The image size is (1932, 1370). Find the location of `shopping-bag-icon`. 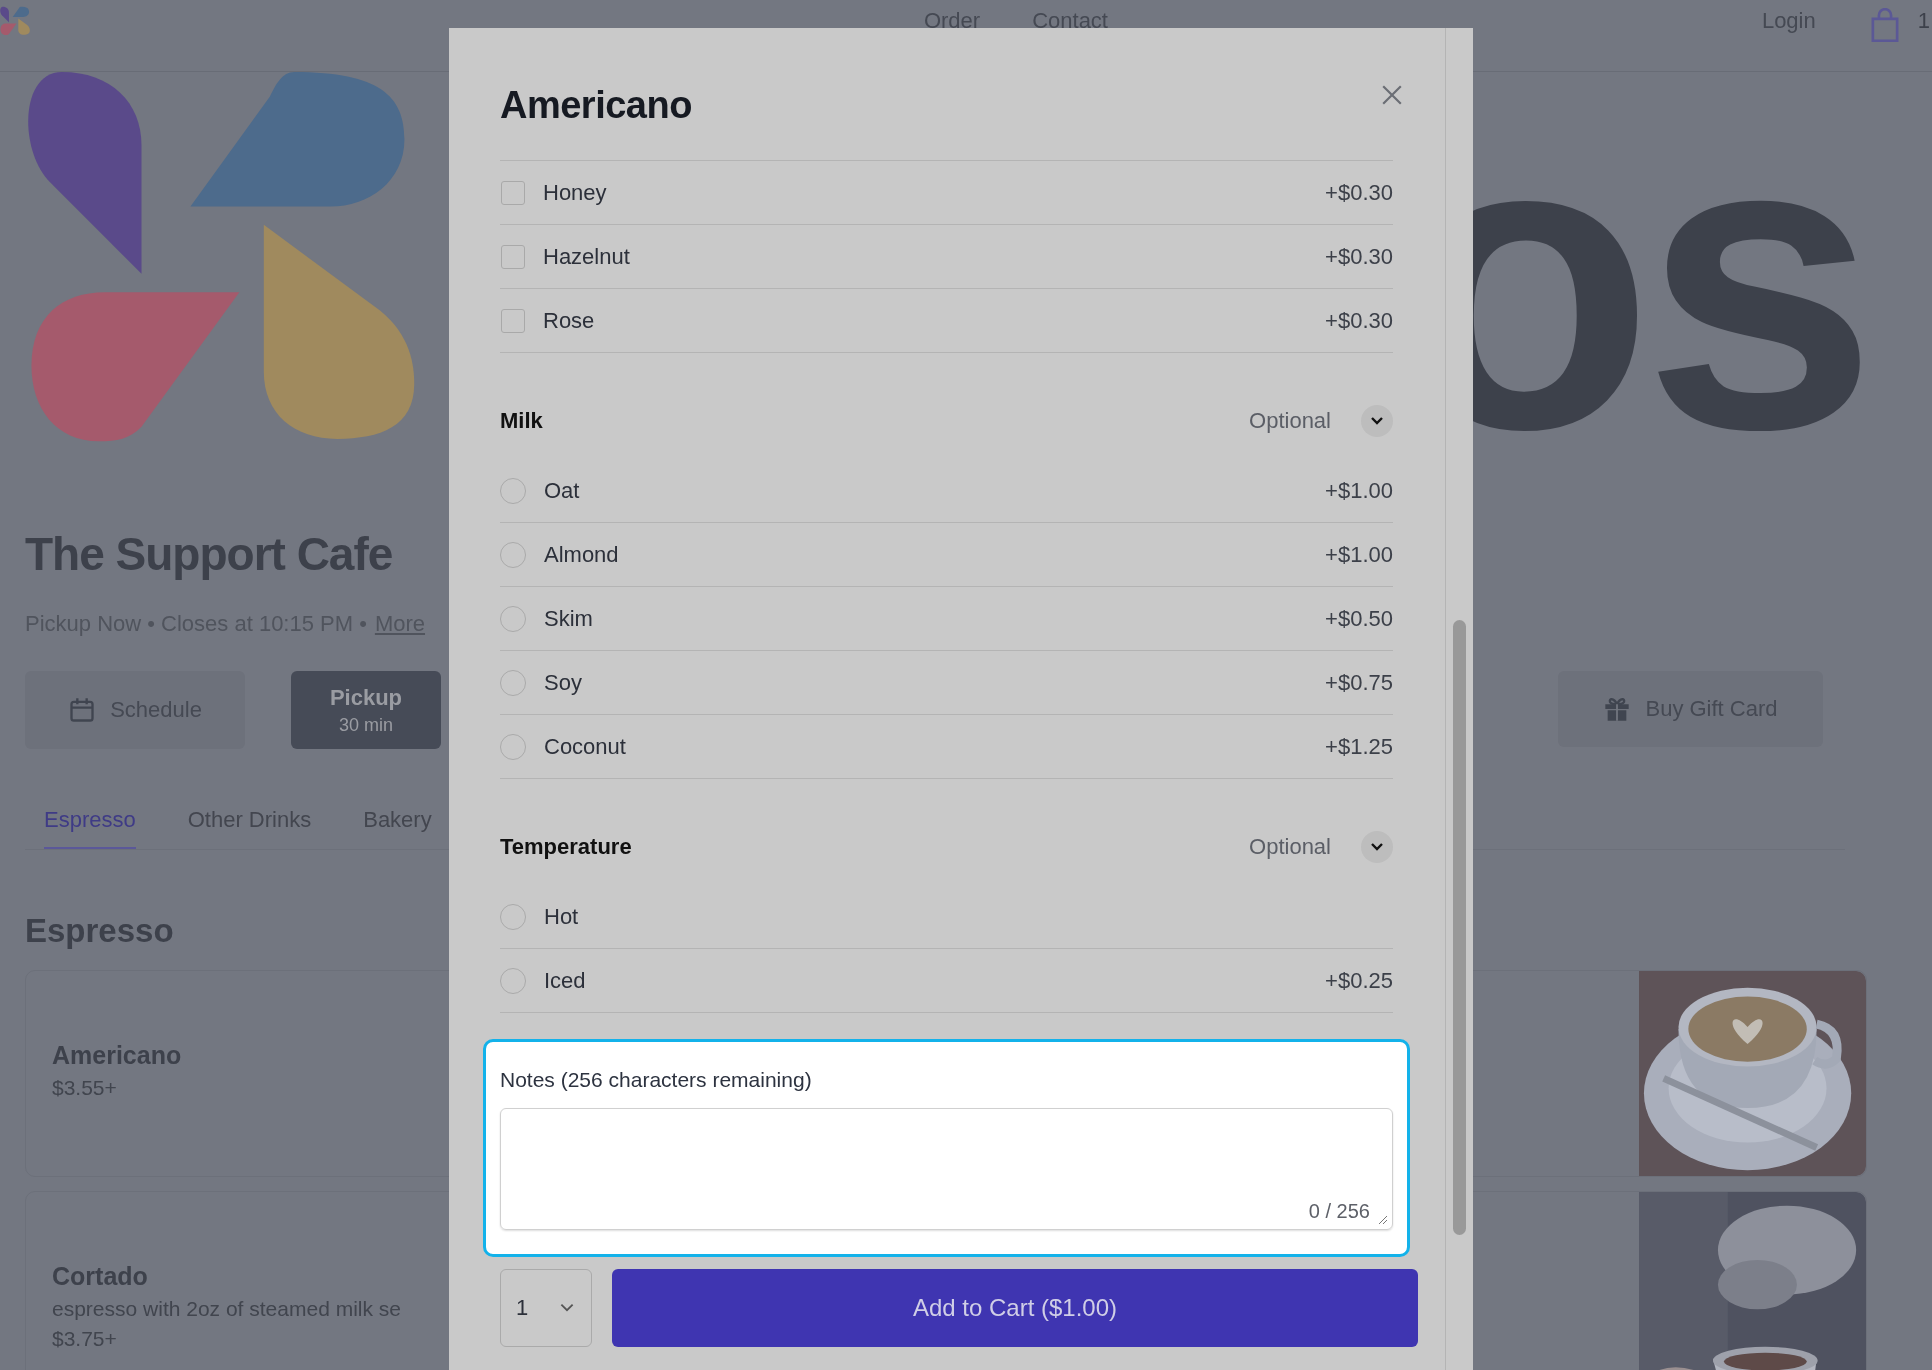

shopping-bag-icon is located at coordinates (1884, 25).